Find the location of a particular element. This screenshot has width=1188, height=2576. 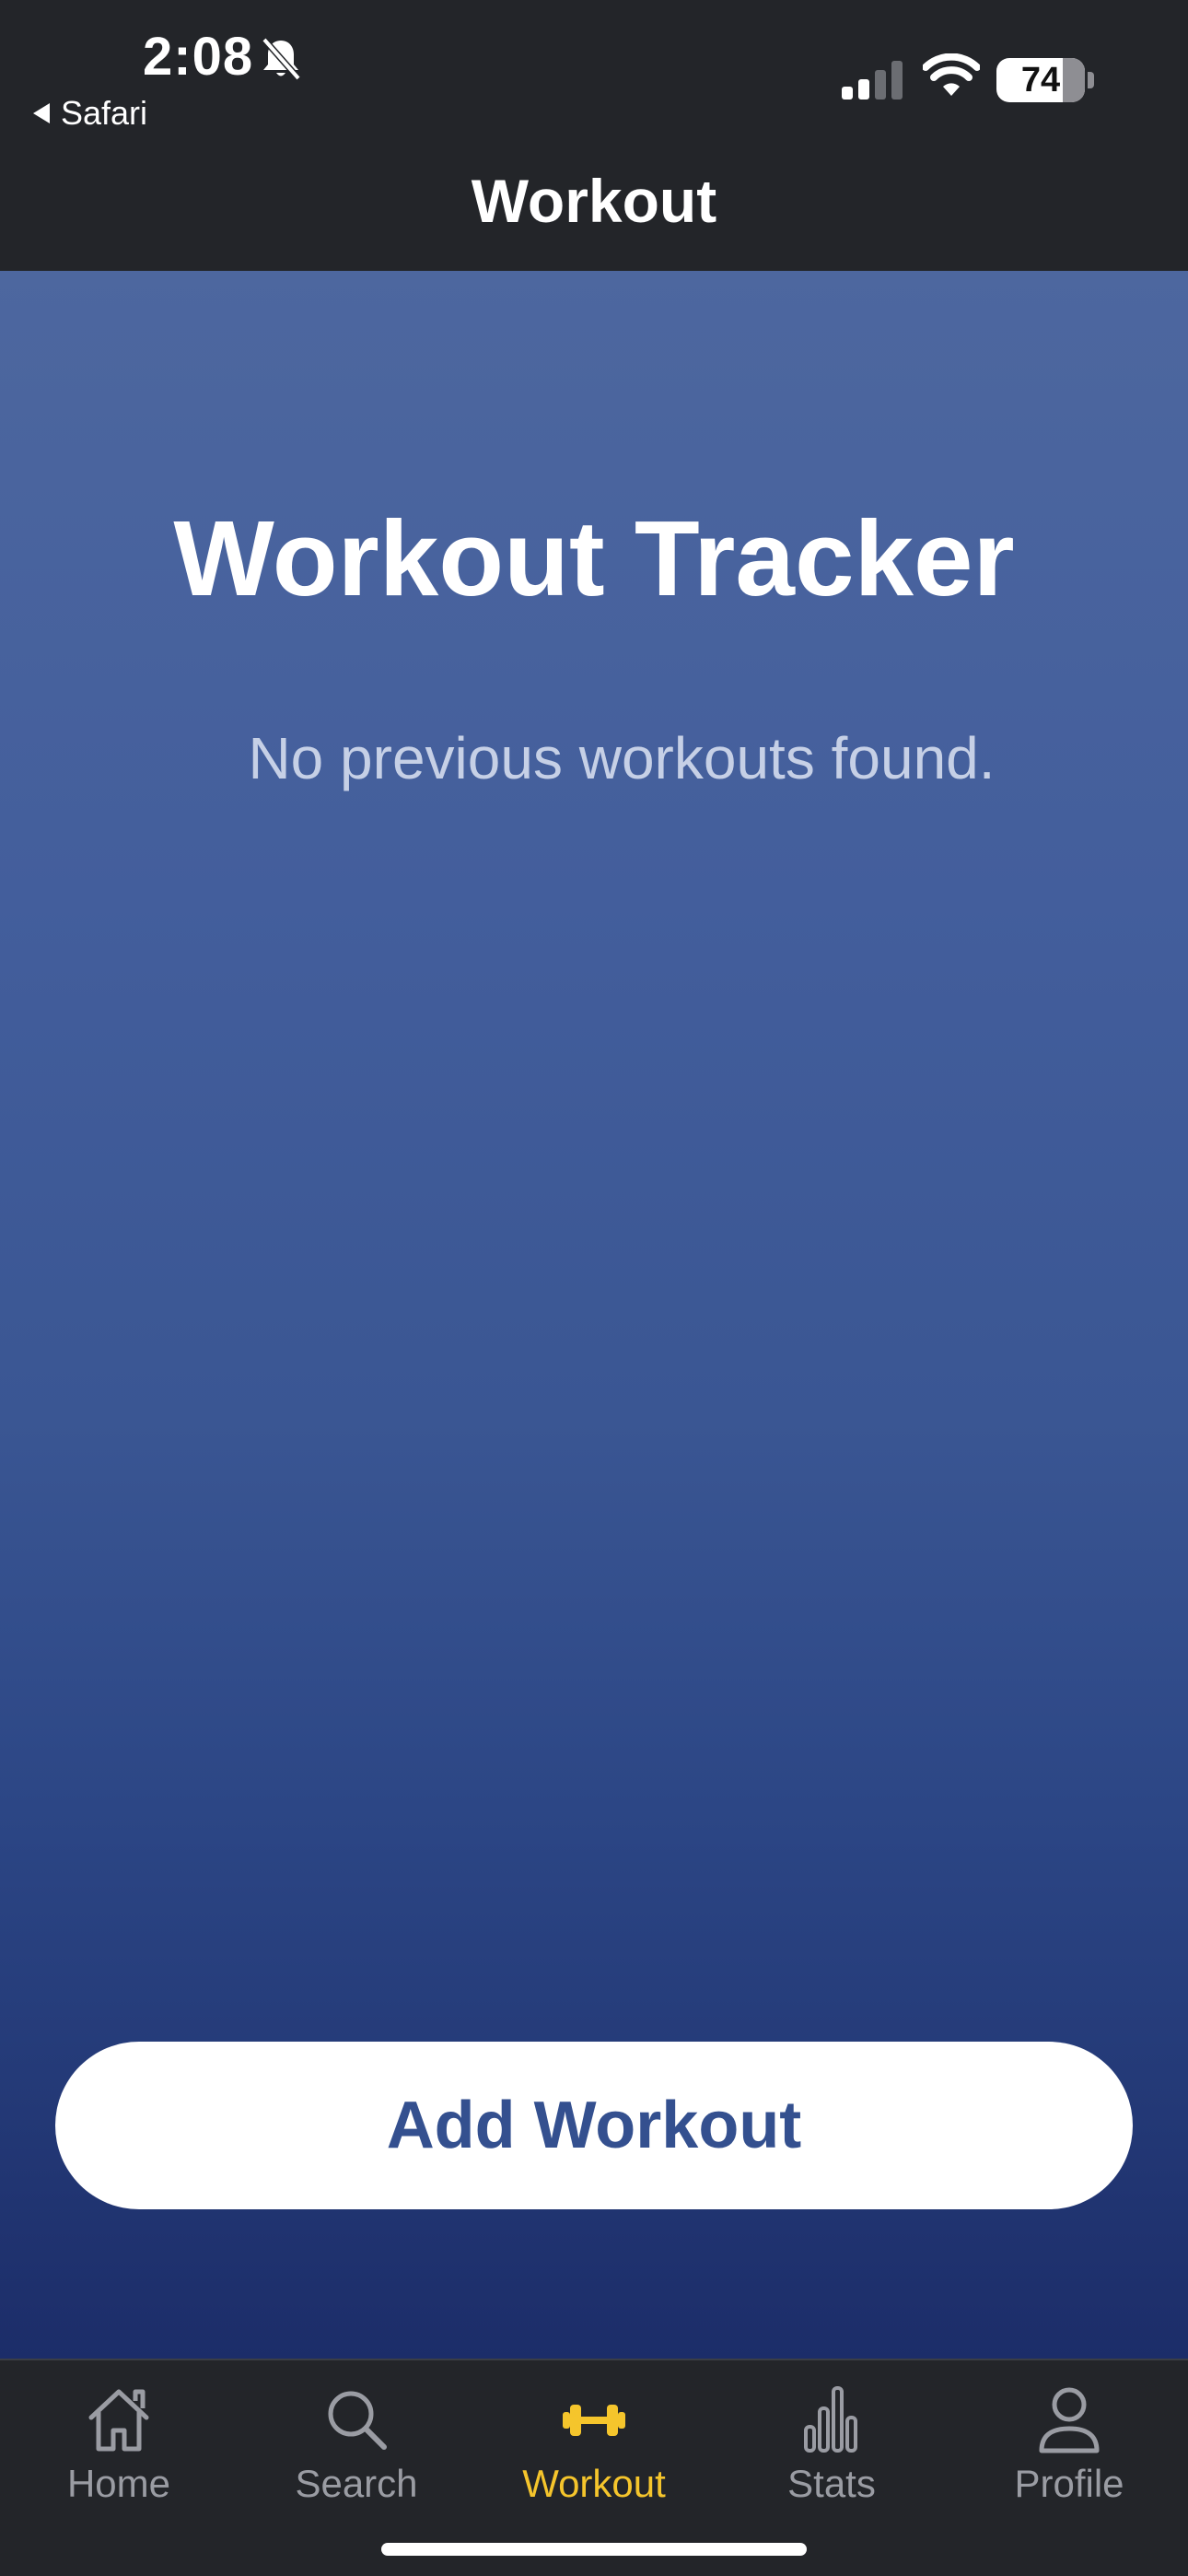

battery-indicator: 74 is located at coordinates (1040, 80).